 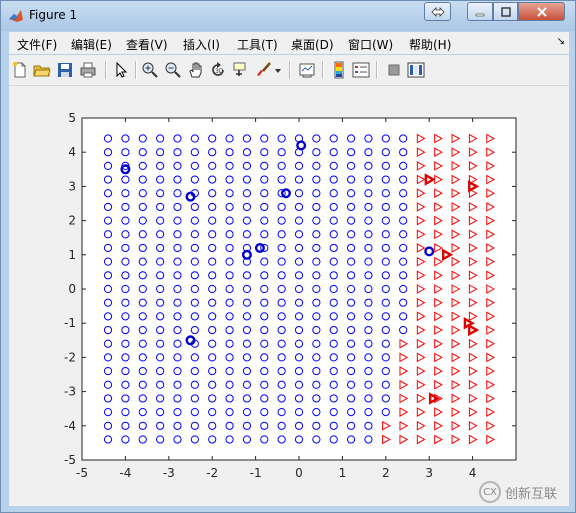 I want to click on zoom-in-icon, so click(x=150, y=70).